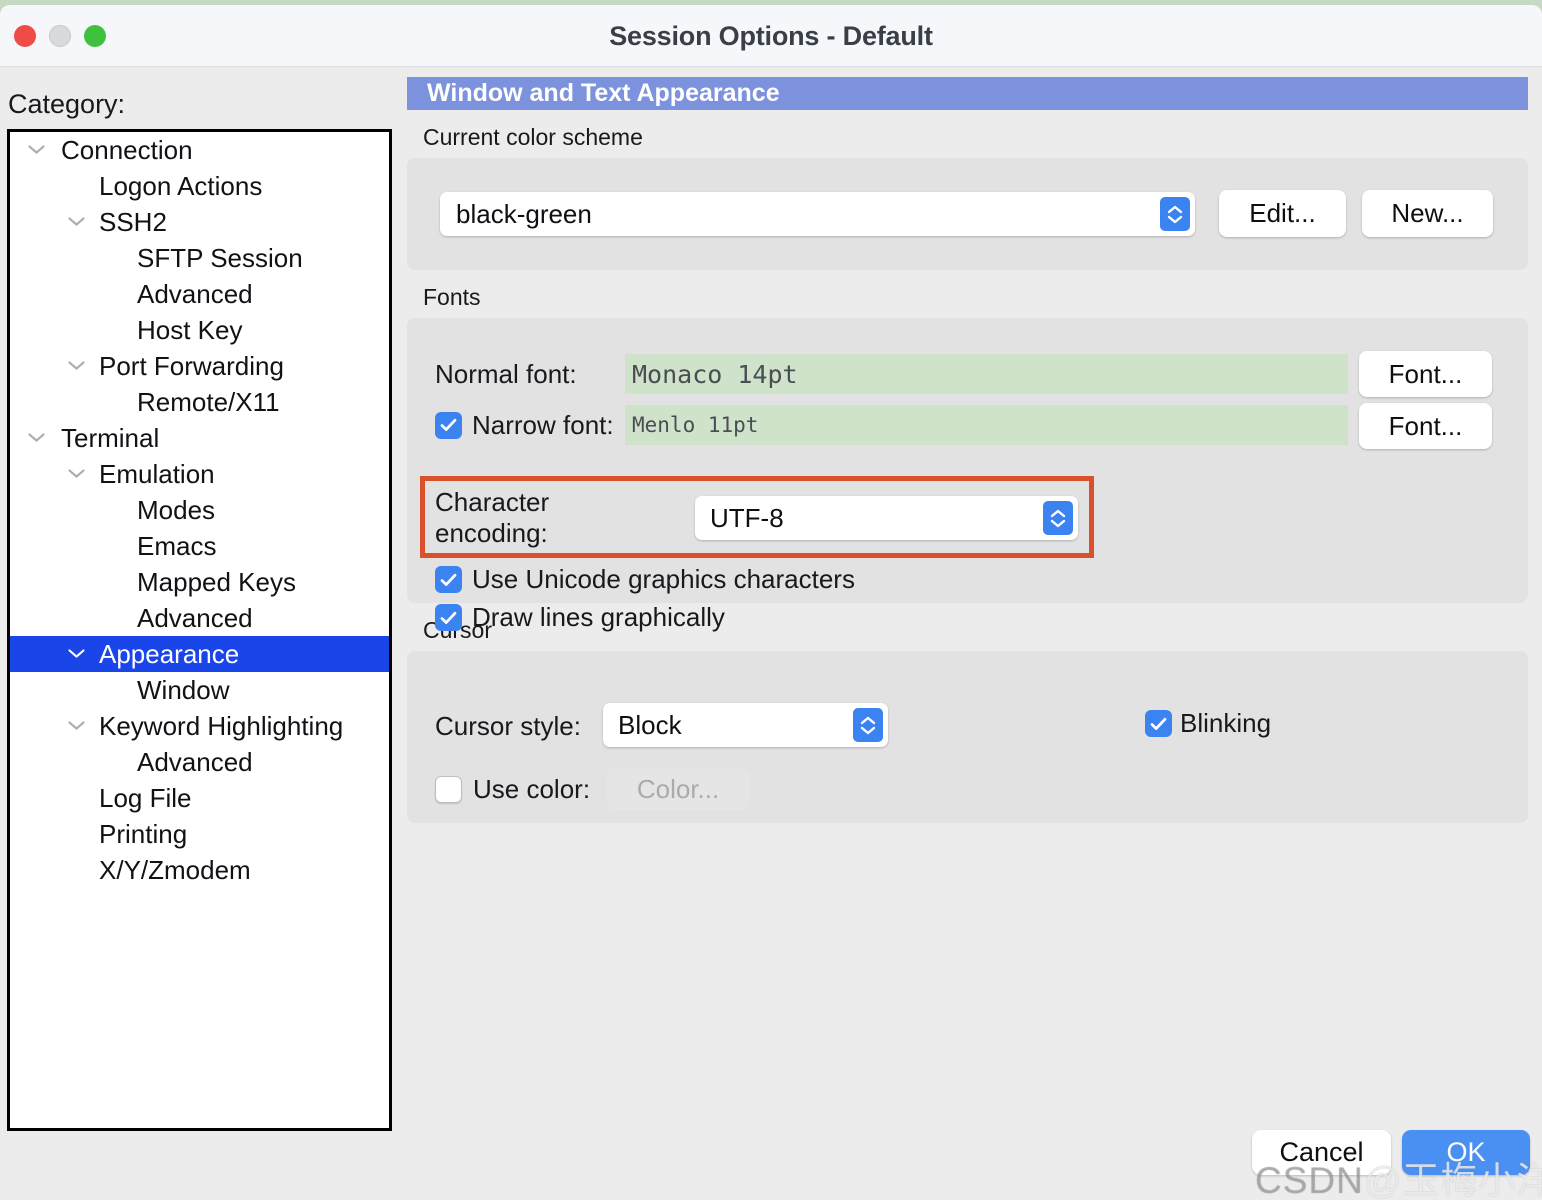  What do you see at coordinates (67, 104) in the screenshot?
I see `category-label: Category:` at bounding box center [67, 104].